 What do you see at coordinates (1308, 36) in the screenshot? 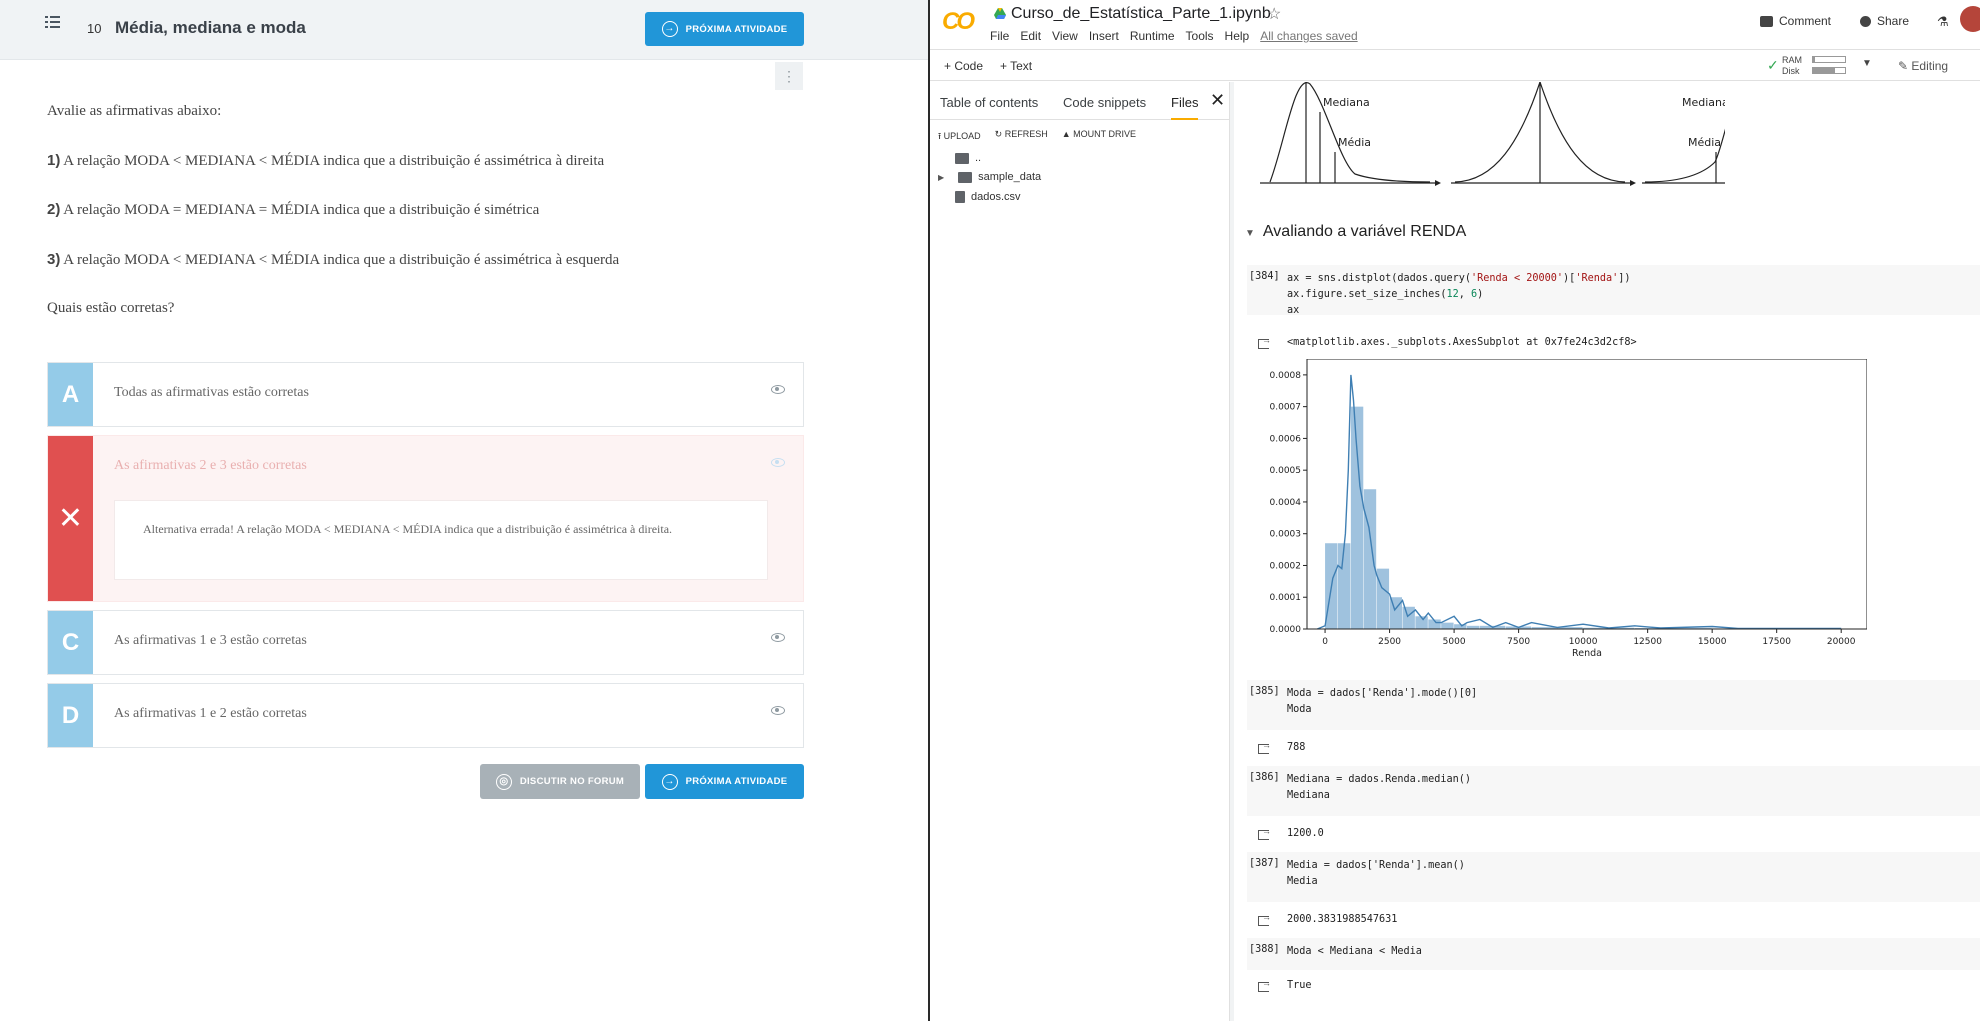
I see `save-status: All changes saved` at bounding box center [1308, 36].